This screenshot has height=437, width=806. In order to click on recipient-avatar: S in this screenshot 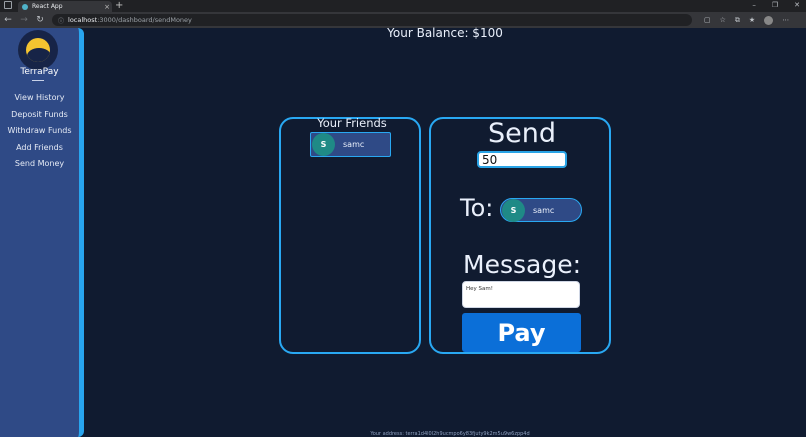, I will do `click(513, 210)`.